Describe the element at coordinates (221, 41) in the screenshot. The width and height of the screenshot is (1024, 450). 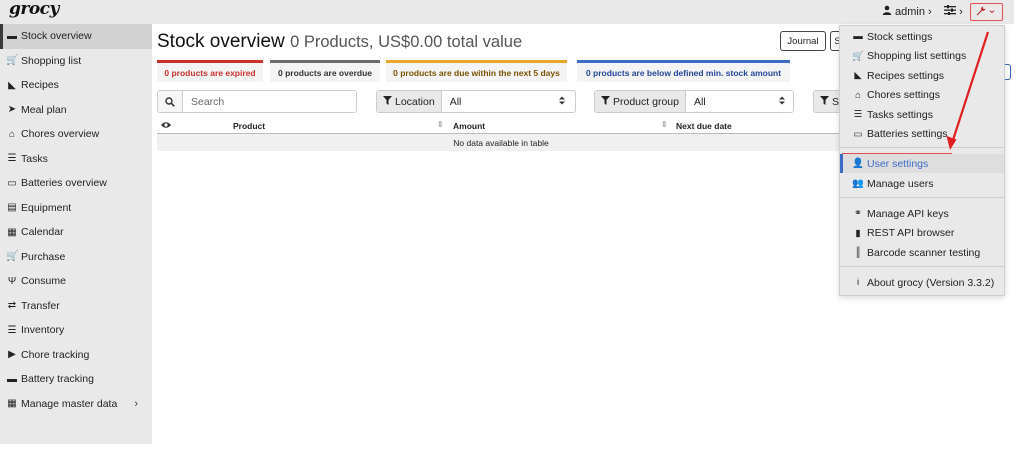
I see `page-title-text: Stock overview` at that location.